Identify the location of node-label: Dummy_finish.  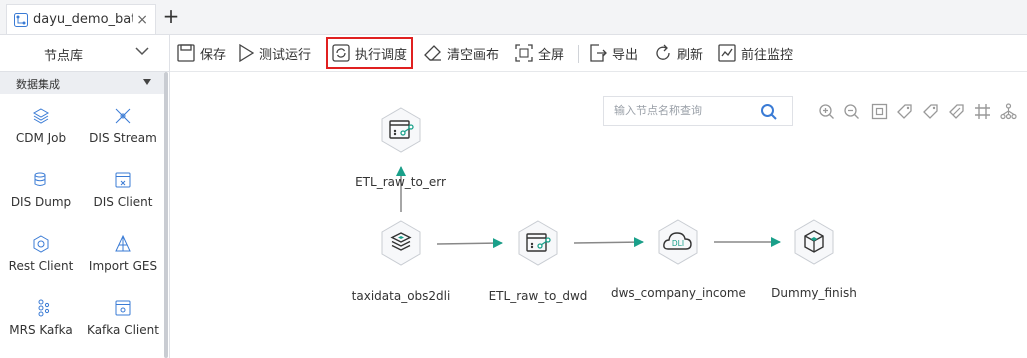
(814, 293).